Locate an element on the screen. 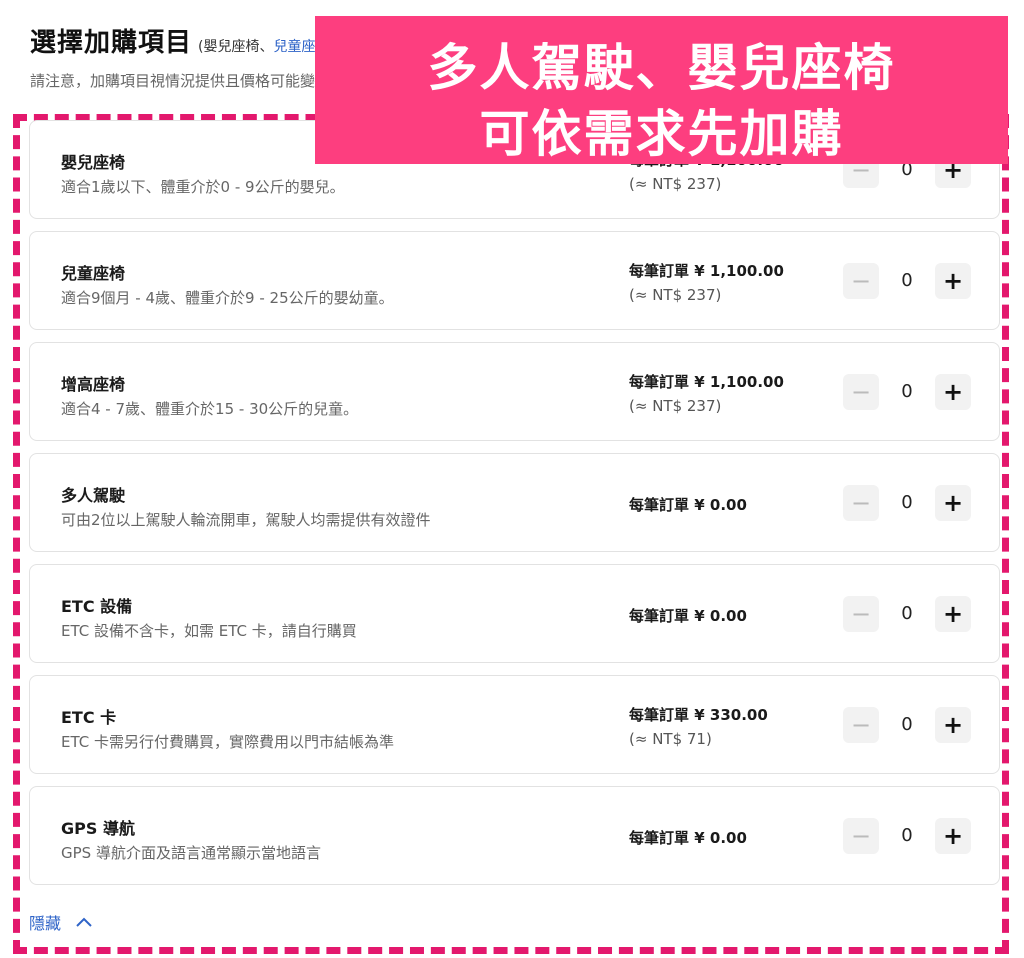 The height and width of the screenshot is (958, 1024). addon-price-approx: (≈ NT$ 71) is located at coordinates (670, 739).